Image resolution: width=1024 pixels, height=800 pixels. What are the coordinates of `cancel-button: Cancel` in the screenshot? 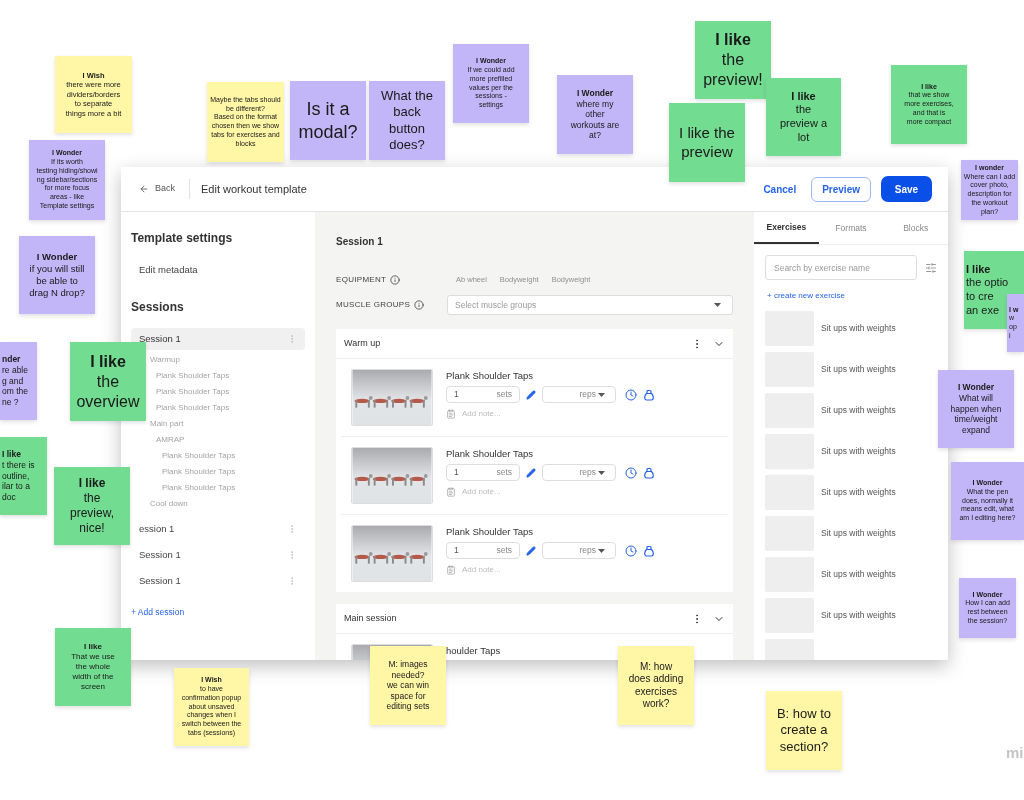 It's located at (780, 189).